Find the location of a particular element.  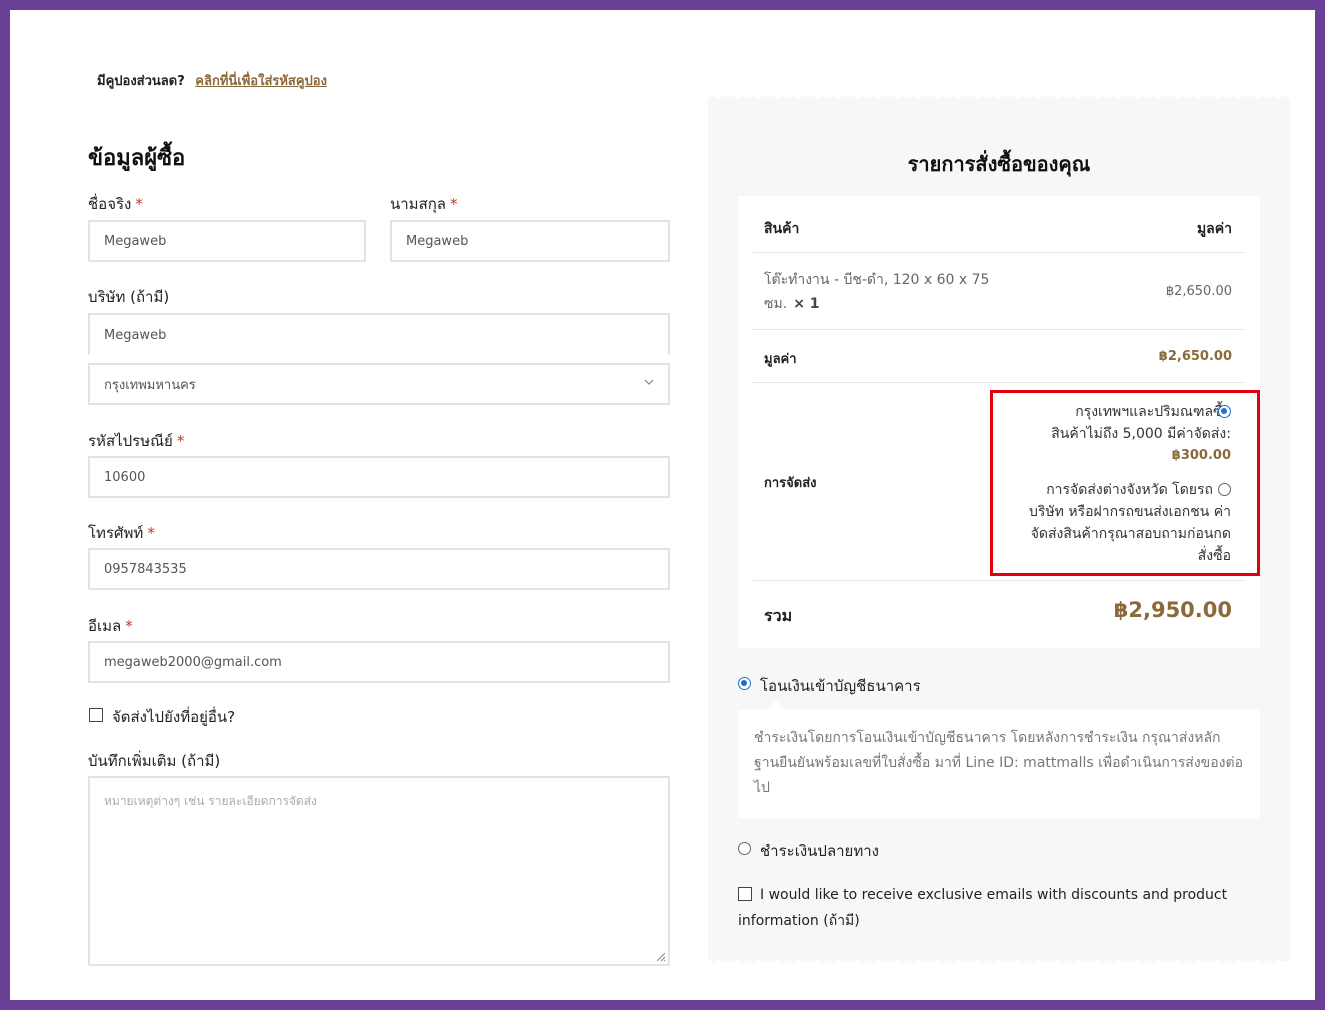

notes-label: บันทึกเพิ่มเติม (ถ้ามี) is located at coordinates (154, 761).